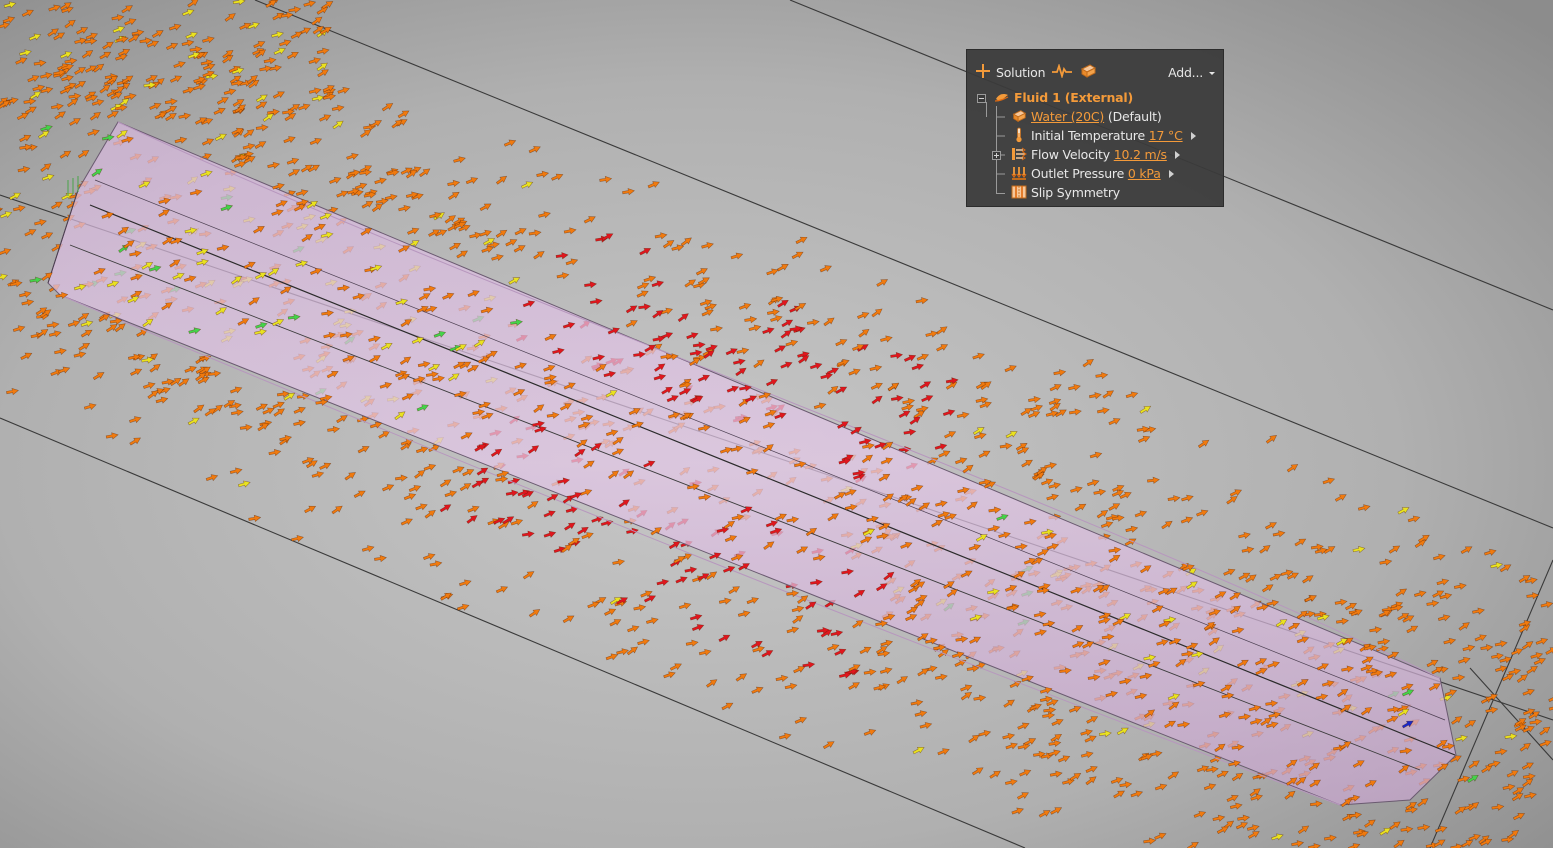  I want to click on outlet-pressure-icon, so click(1019, 173).